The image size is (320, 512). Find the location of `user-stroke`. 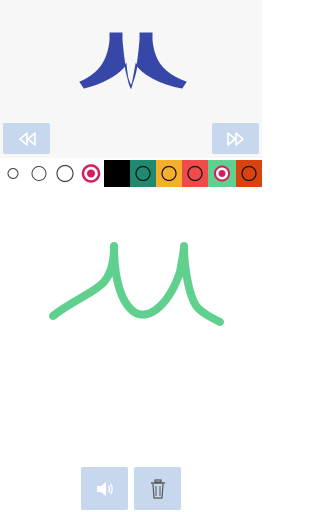

user-stroke is located at coordinates (136, 284).